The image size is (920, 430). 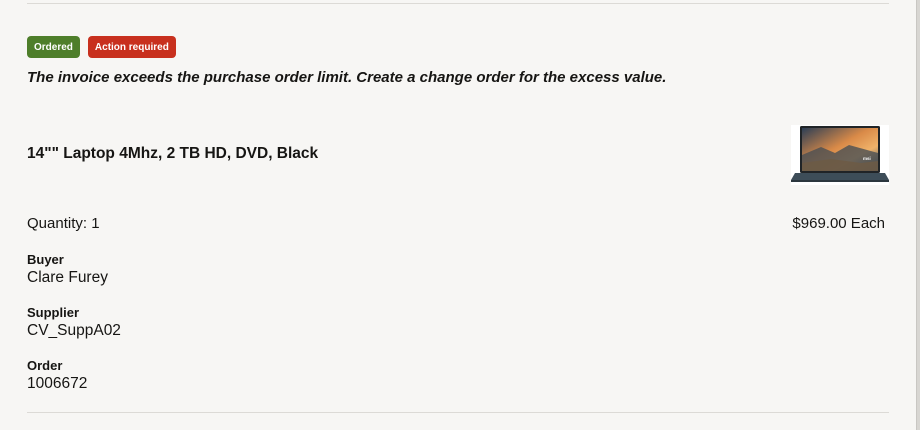 What do you see at coordinates (45, 259) in the screenshot?
I see `buyer-label: Buyer` at bounding box center [45, 259].